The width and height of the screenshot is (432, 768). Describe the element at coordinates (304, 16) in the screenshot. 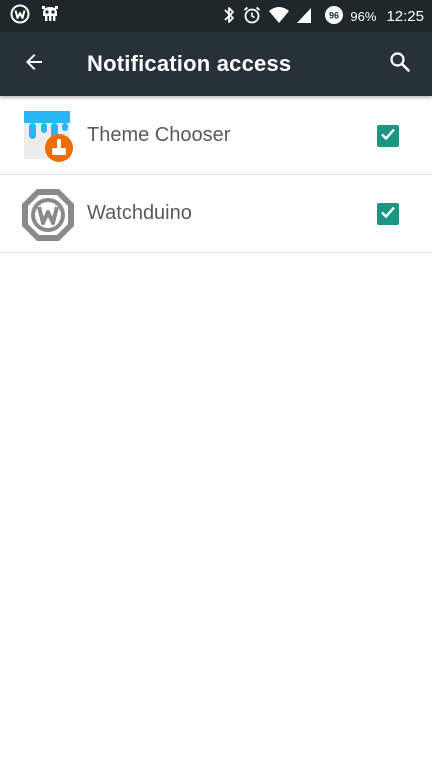

I see `cell-signal-icon` at that location.